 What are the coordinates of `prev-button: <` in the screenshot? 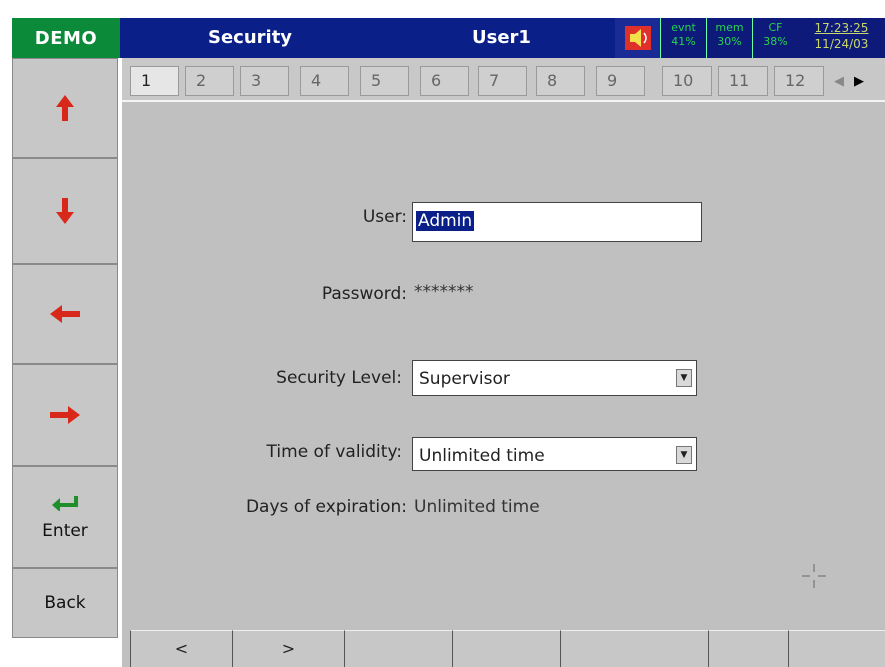 It's located at (181, 648).